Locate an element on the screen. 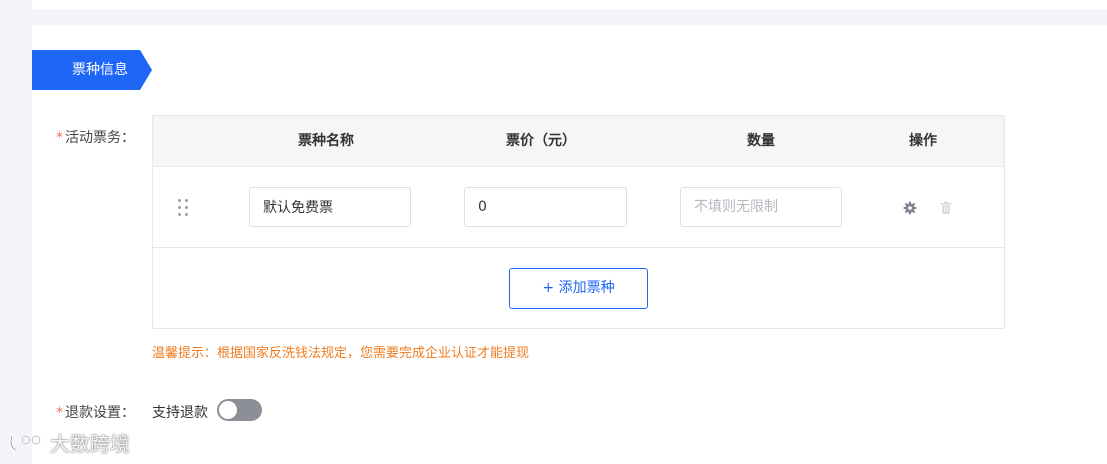  top-card is located at coordinates (569, 4).